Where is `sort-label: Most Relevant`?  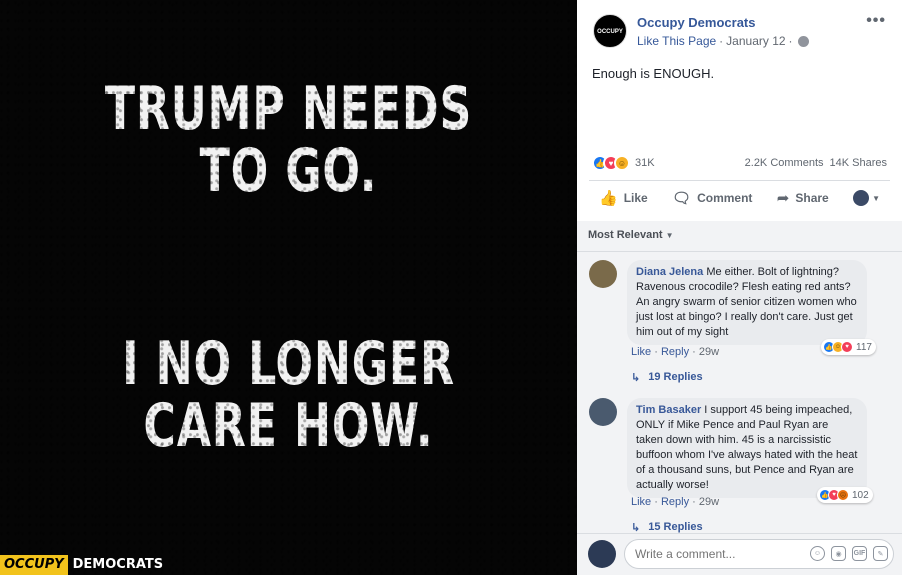
sort-label: Most Relevant is located at coordinates (625, 235).